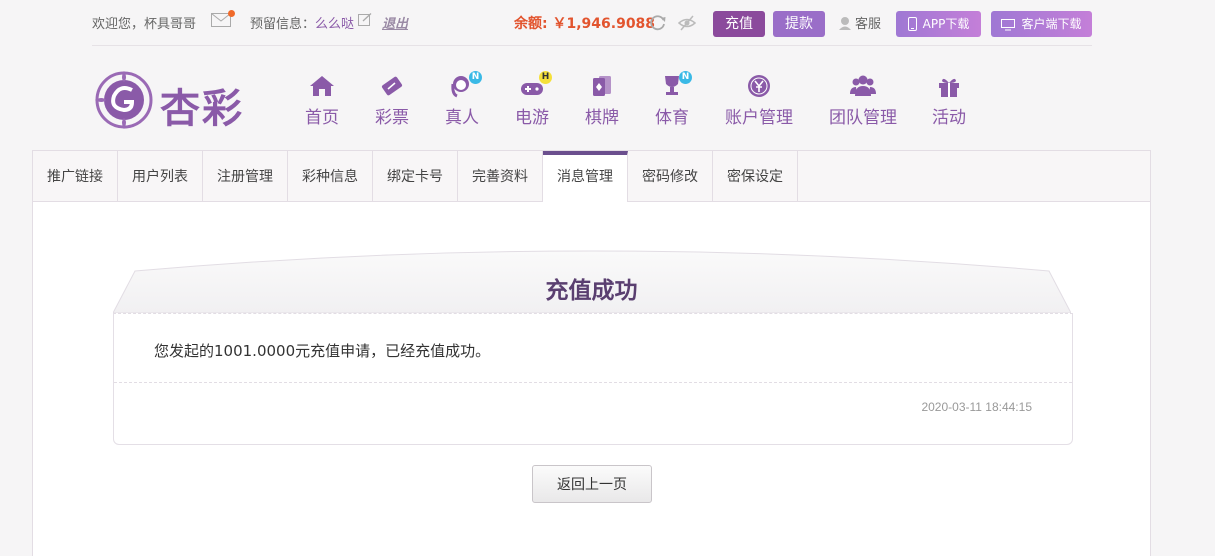 The height and width of the screenshot is (556, 1215). What do you see at coordinates (602, 86) in the screenshot?
I see `cards-icon` at bounding box center [602, 86].